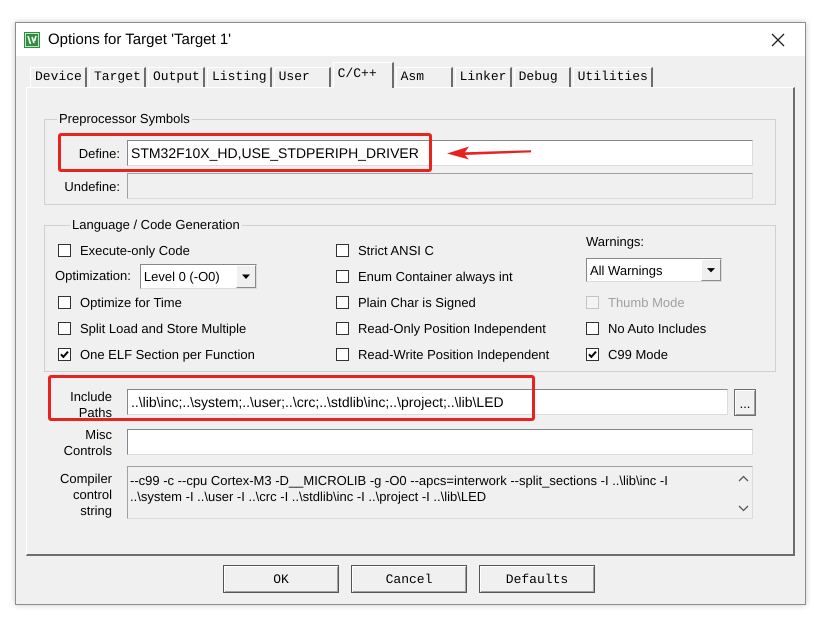 This screenshot has width=814, height=621. What do you see at coordinates (454, 354) in the screenshot?
I see `checkbox-label: Read-Write Position Independent` at bounding box center [454, 354].